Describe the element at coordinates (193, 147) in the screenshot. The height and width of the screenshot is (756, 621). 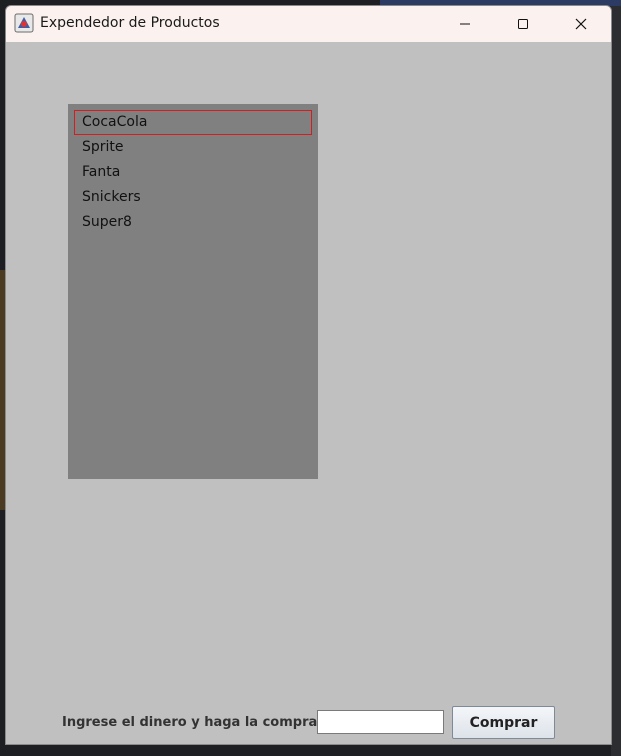
I see `list-item: Sprite` at that location.